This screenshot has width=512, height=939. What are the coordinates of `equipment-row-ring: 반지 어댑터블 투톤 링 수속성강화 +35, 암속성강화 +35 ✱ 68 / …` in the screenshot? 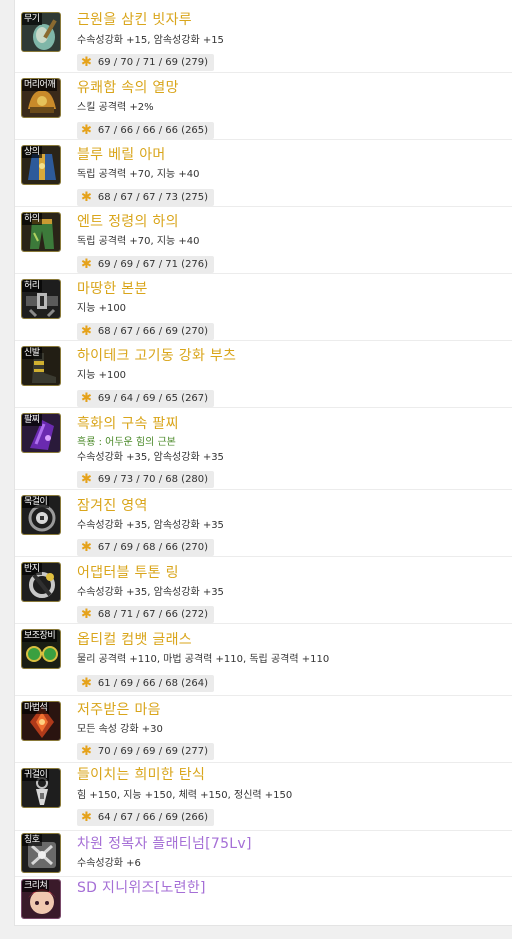 It's located at (263, 590).